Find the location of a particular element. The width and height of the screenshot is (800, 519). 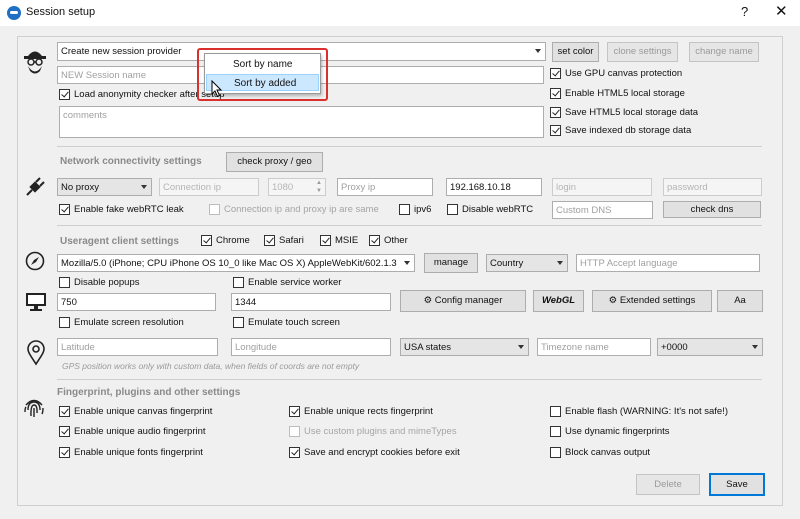

flash-checkbox: Enable flash (WARNING: It's not safe!) is located at coordinates (639, 411).